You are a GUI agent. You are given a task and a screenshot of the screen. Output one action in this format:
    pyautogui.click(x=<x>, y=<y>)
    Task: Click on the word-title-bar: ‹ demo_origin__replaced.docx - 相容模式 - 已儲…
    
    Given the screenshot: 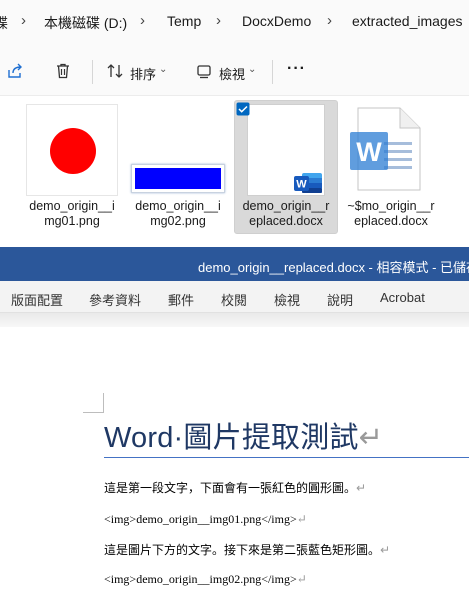 What is the action you would take?
    pyautogui.click(x=234, y=264)
    